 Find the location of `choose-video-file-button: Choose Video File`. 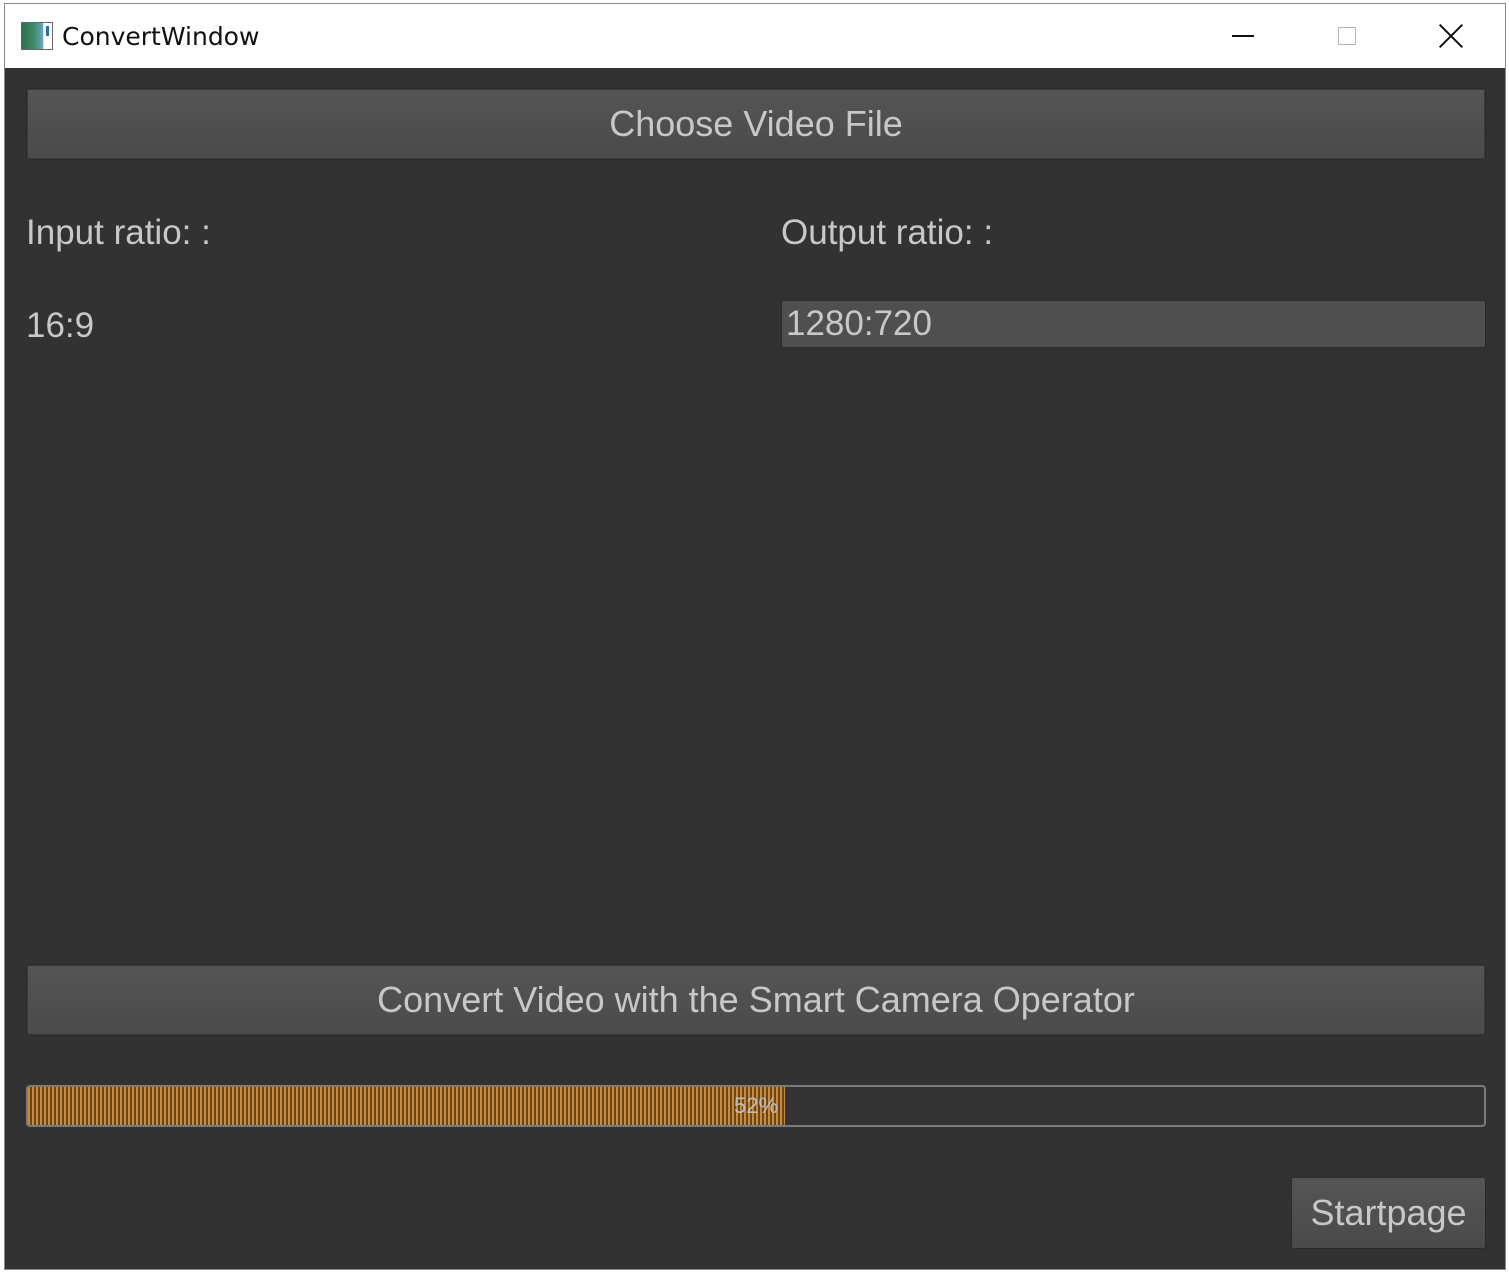

choose-video-file-button: Choose Video File is located at coordinates (756, 124).